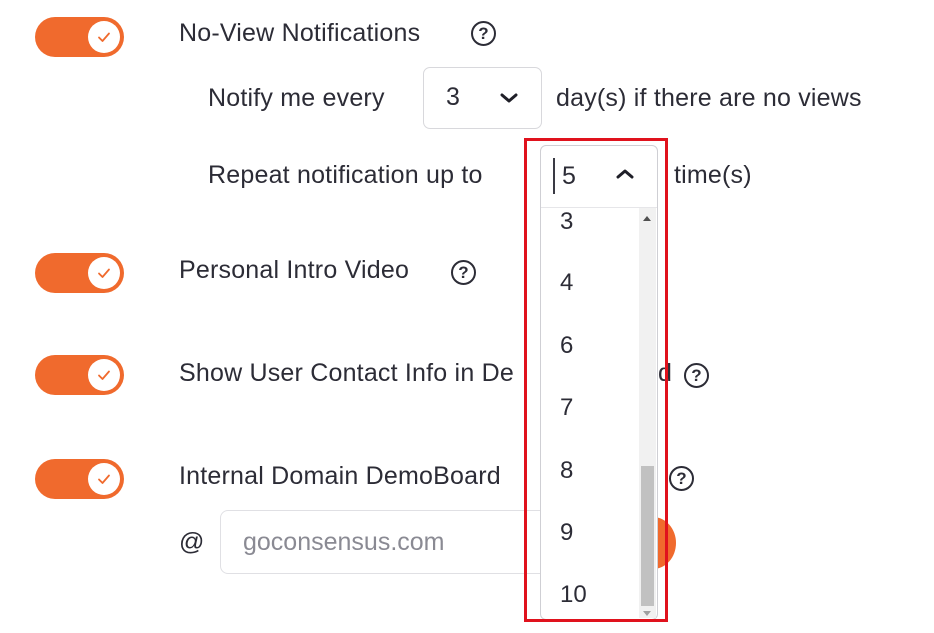 This screenshot has width=934, height=633. Describe the element at coordinates (453, 97) in the screenshot. I see `notify-days-value: 3` at that location.